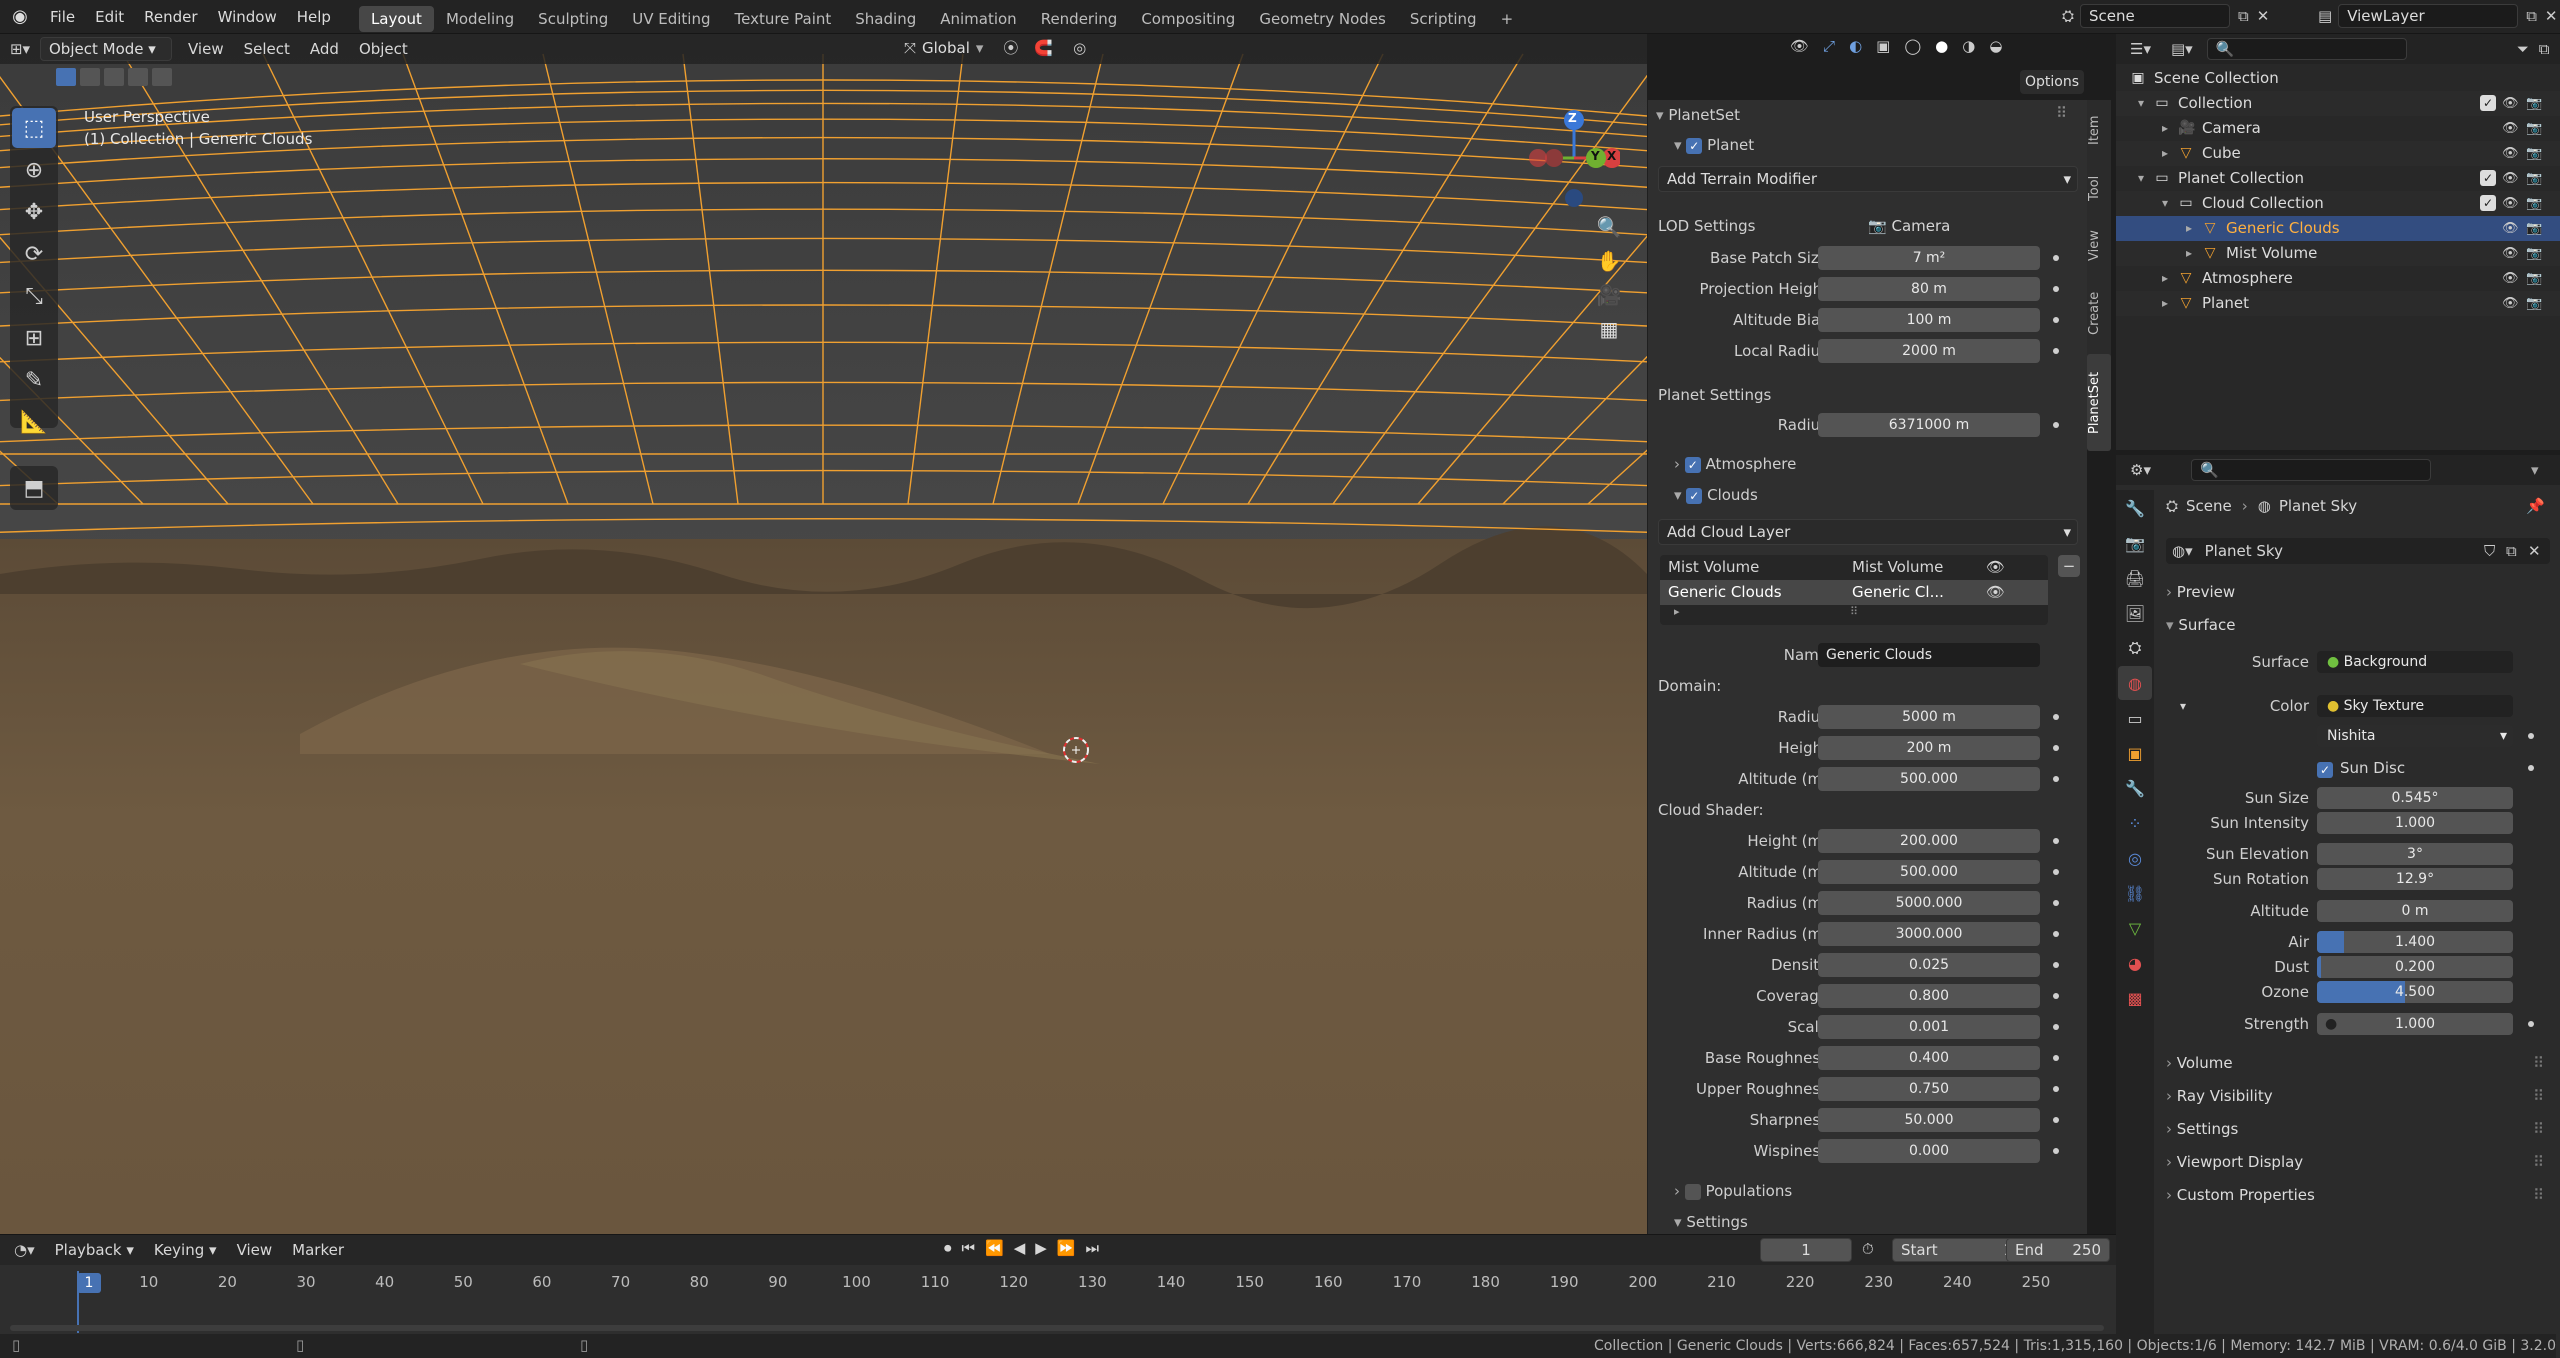  Describe the element at coordinates (2358, 1195) in the screenshot. I see `panel-custom-properties: › Custom Properties ⠿` at that location.